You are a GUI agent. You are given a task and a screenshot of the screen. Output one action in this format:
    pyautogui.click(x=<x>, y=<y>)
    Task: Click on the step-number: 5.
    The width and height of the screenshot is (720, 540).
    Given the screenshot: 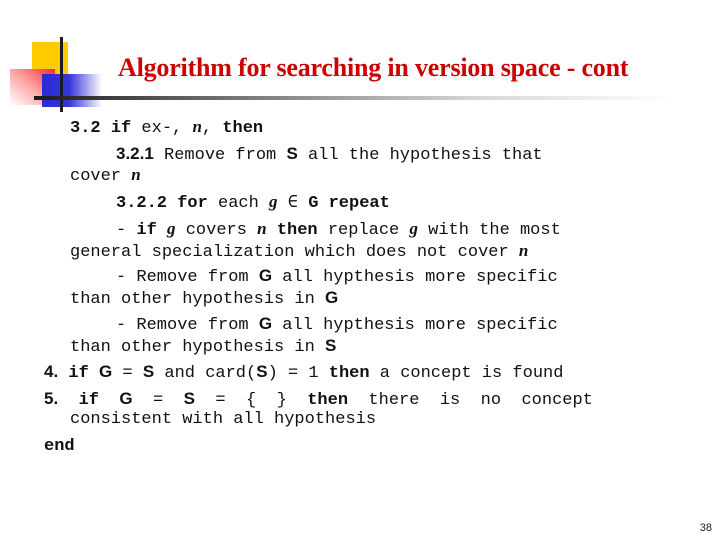 What is the action you would take?
    pyautogui.click(x=51, y=398)
    